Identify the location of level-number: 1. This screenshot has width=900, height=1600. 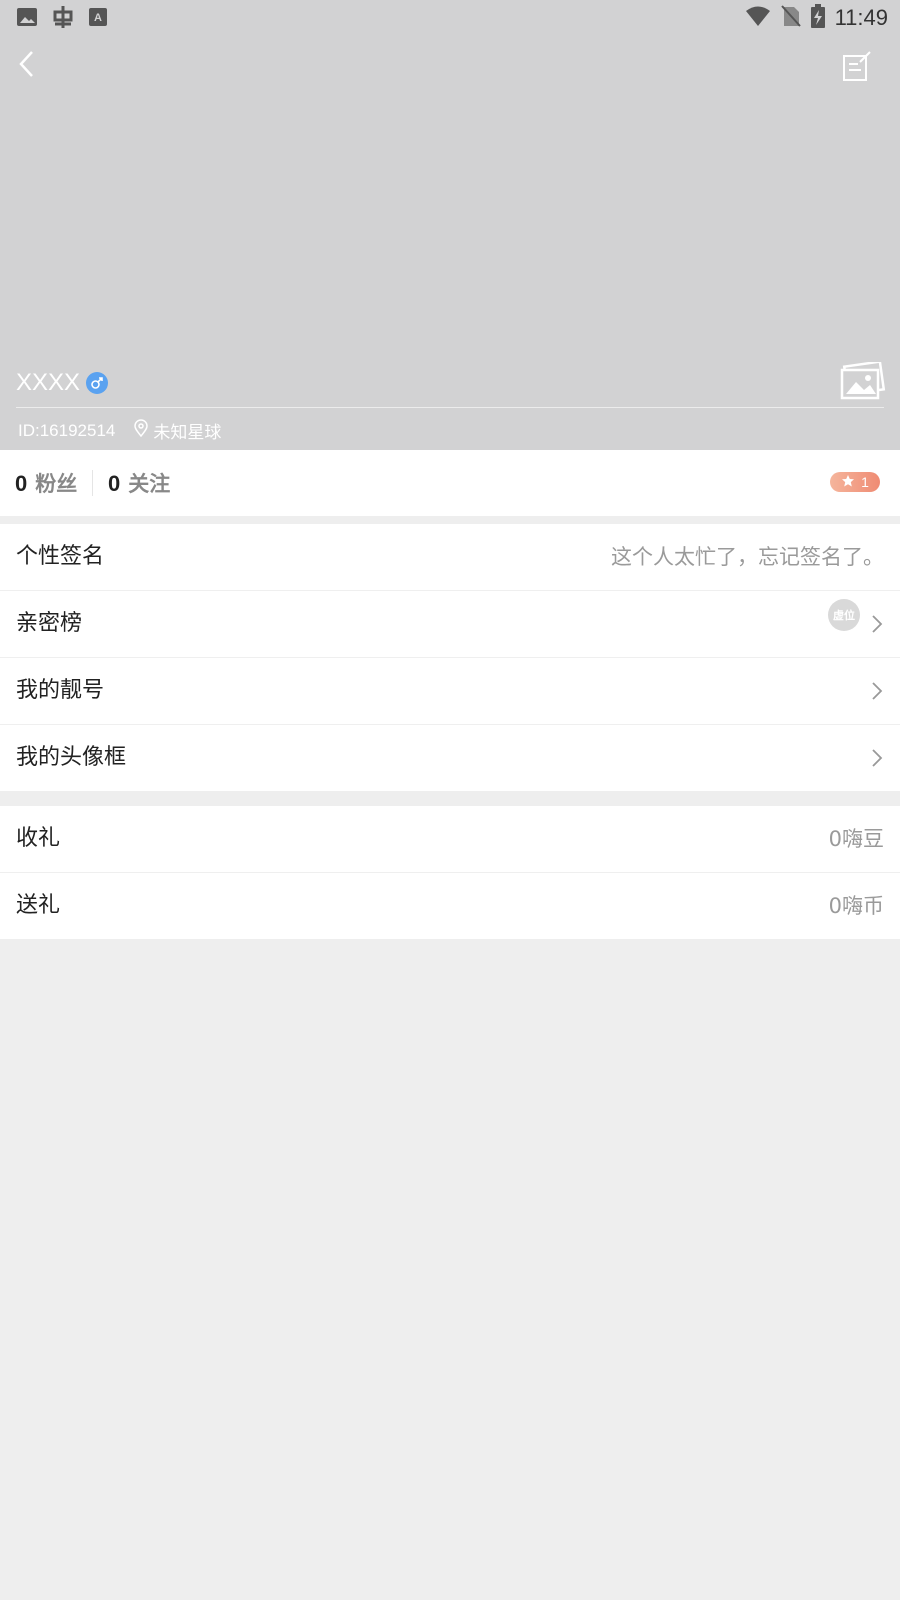
(865, 482).